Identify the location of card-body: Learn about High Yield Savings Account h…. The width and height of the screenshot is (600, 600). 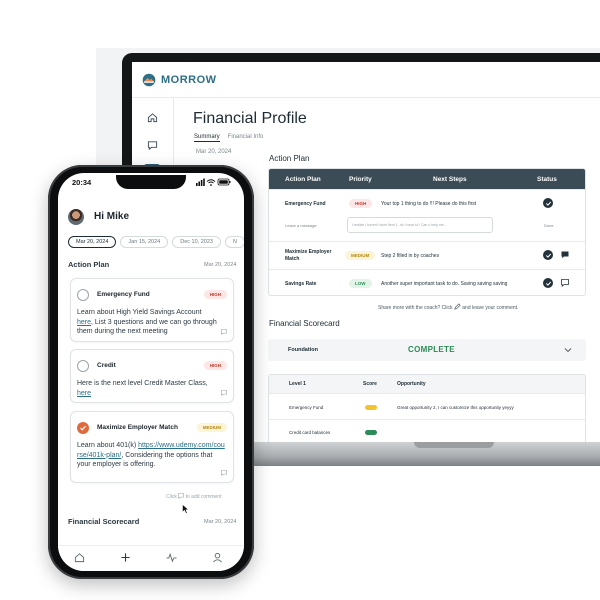
(152, 322).